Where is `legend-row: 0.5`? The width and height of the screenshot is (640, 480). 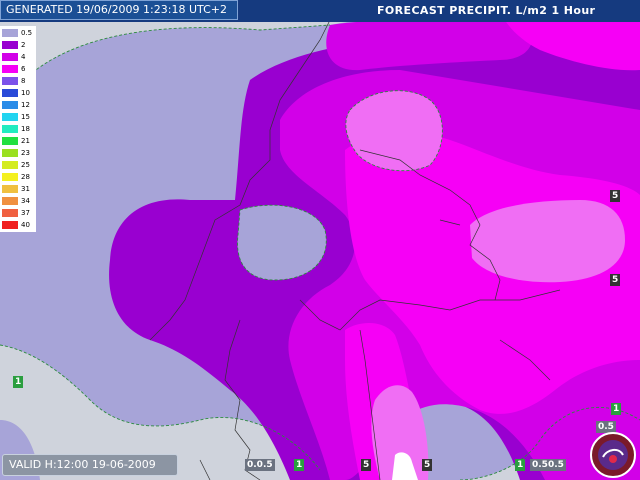
legend-row: 0.5 is located at coordinates (18, 33).